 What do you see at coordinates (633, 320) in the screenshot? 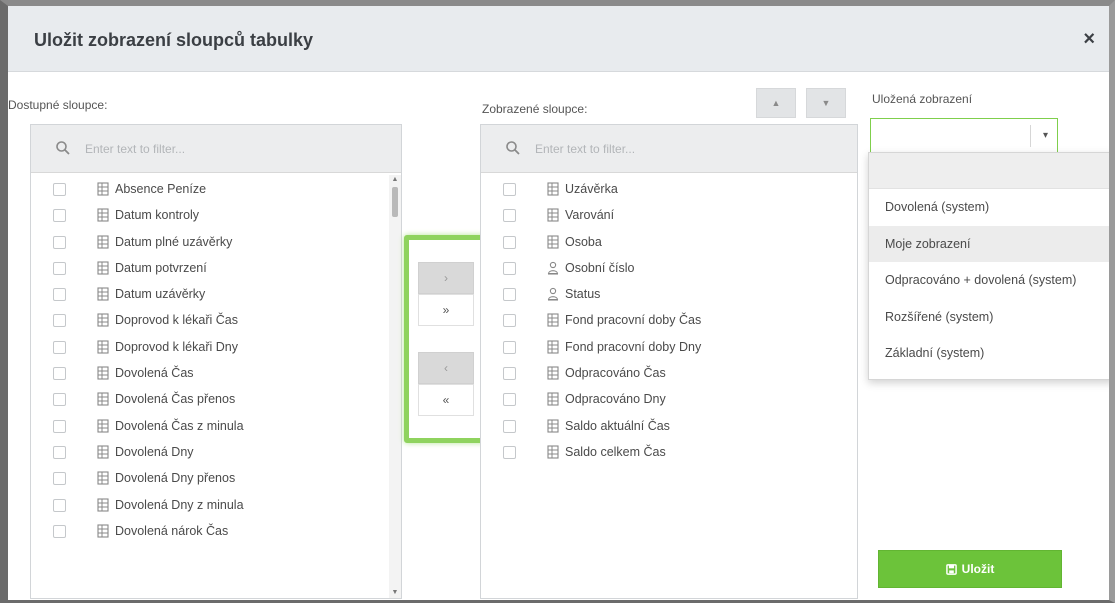
I see `item-label: Fond pracovní doby Čas` at bounding box center [633, 320].